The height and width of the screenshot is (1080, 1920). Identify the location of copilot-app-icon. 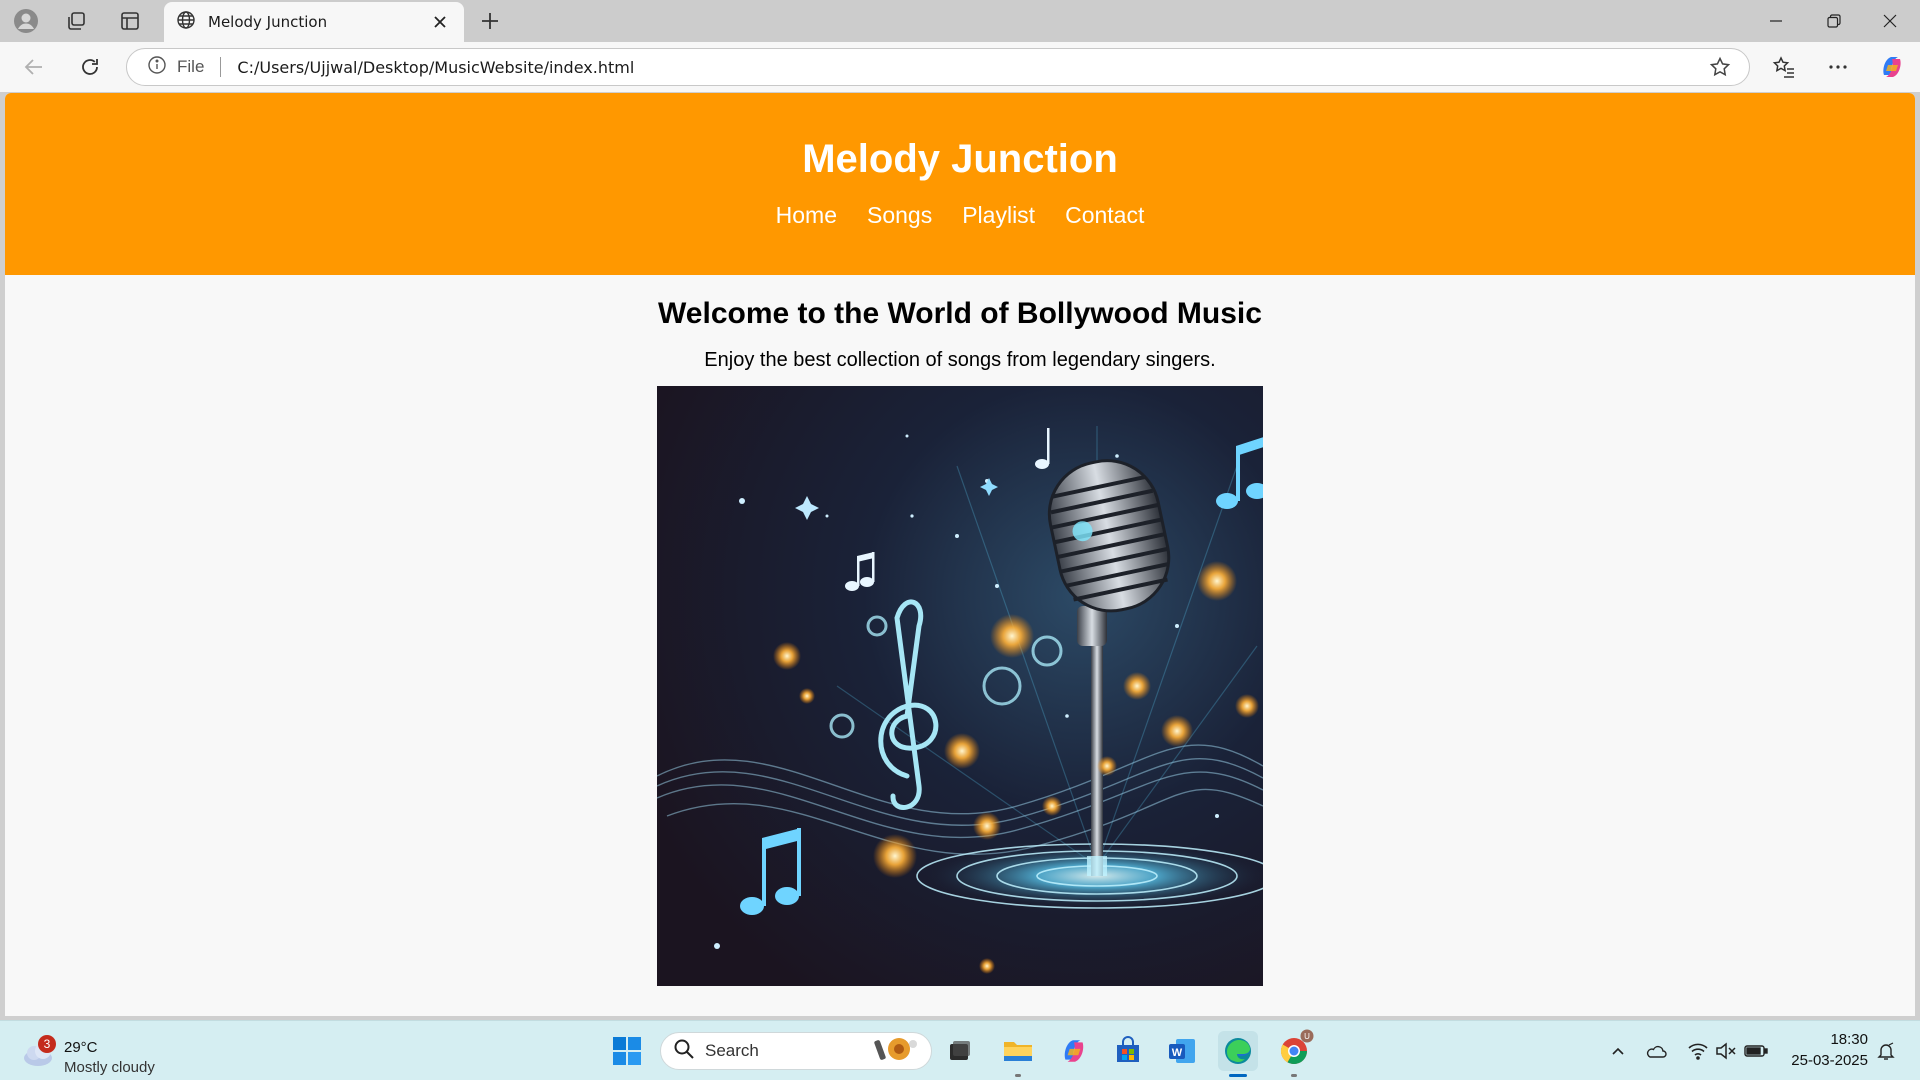
(1074, 1051).